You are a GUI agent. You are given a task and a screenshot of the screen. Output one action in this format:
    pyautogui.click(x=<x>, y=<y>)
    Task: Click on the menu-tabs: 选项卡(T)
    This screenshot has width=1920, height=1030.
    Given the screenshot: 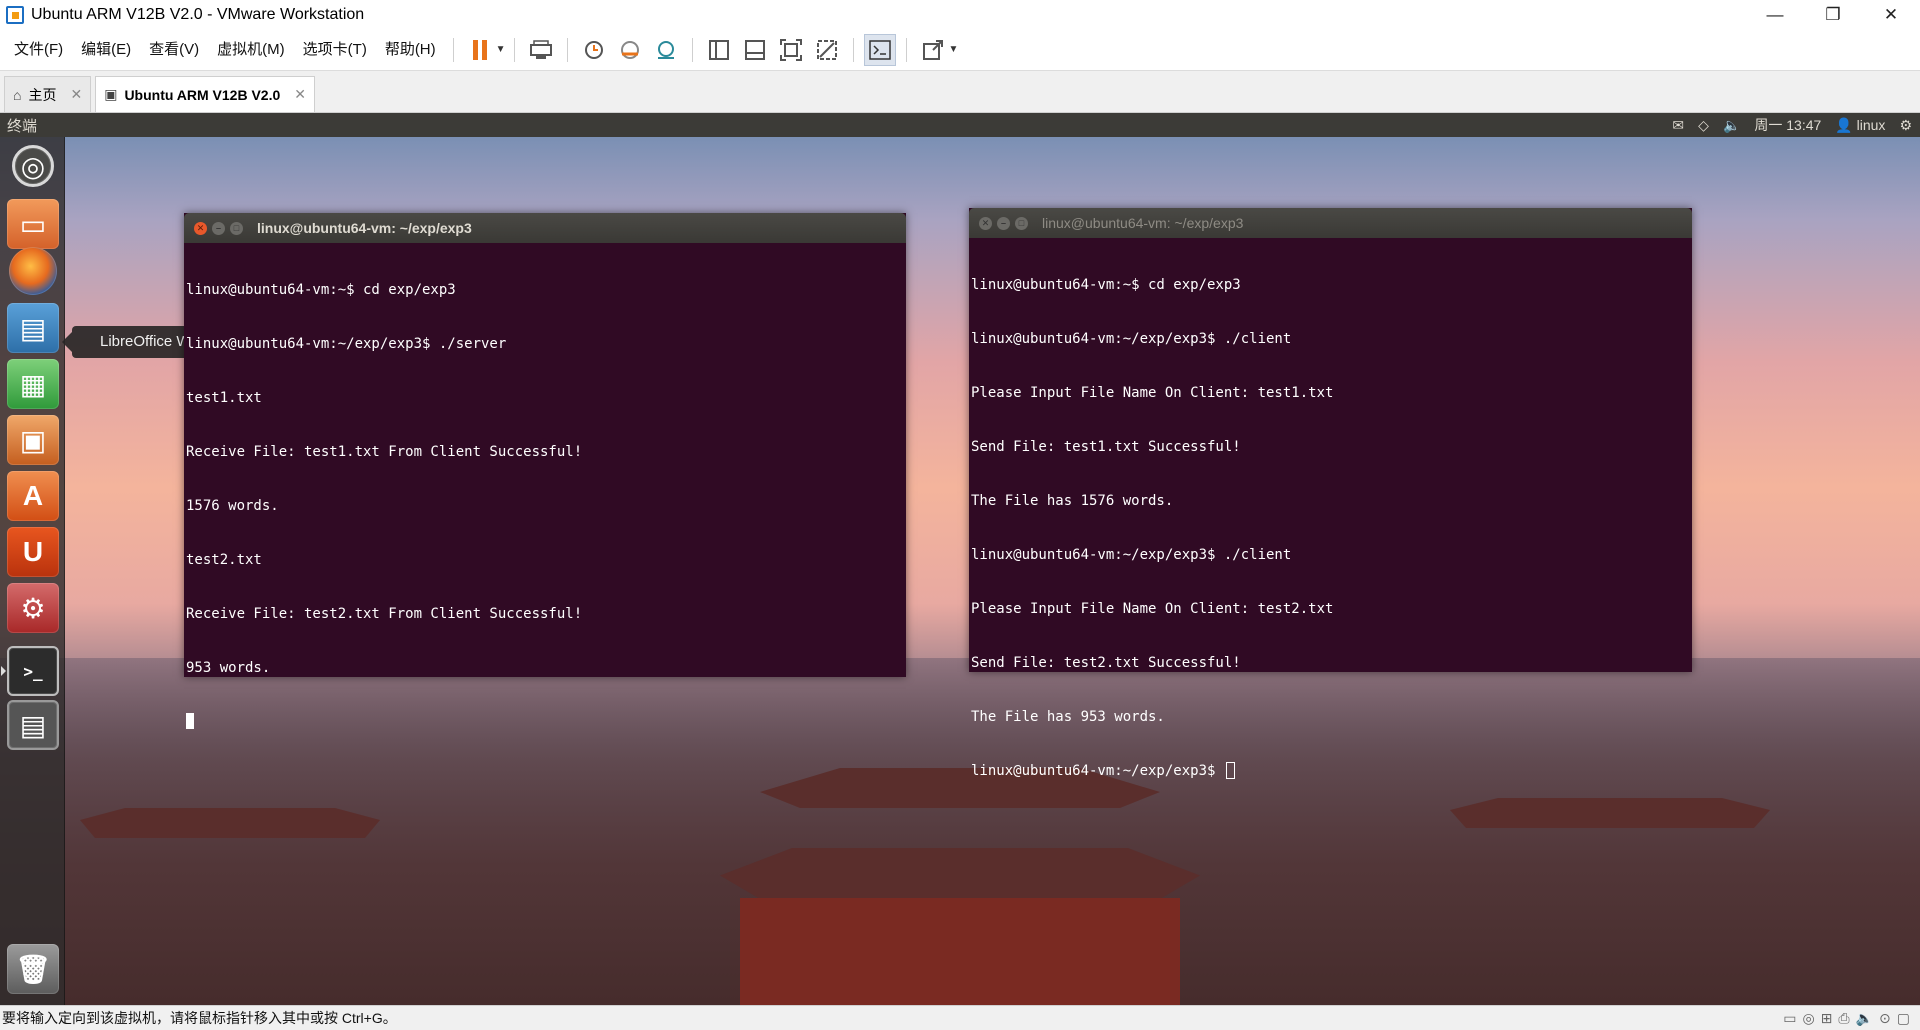 What is the action you would take?
    pyautogui.click(x=335, y=50)
    